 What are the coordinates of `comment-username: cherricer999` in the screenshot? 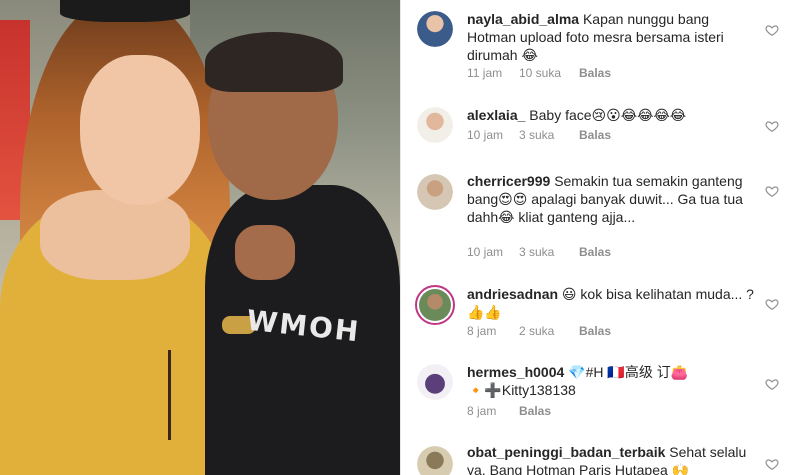 It's located at (508, 181).